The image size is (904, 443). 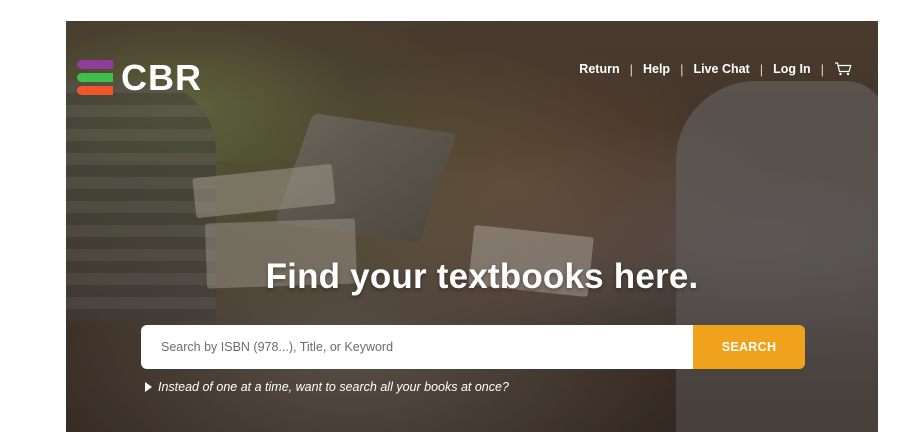 I want to click on brand-name: CBR, so click(x=161, y=77).